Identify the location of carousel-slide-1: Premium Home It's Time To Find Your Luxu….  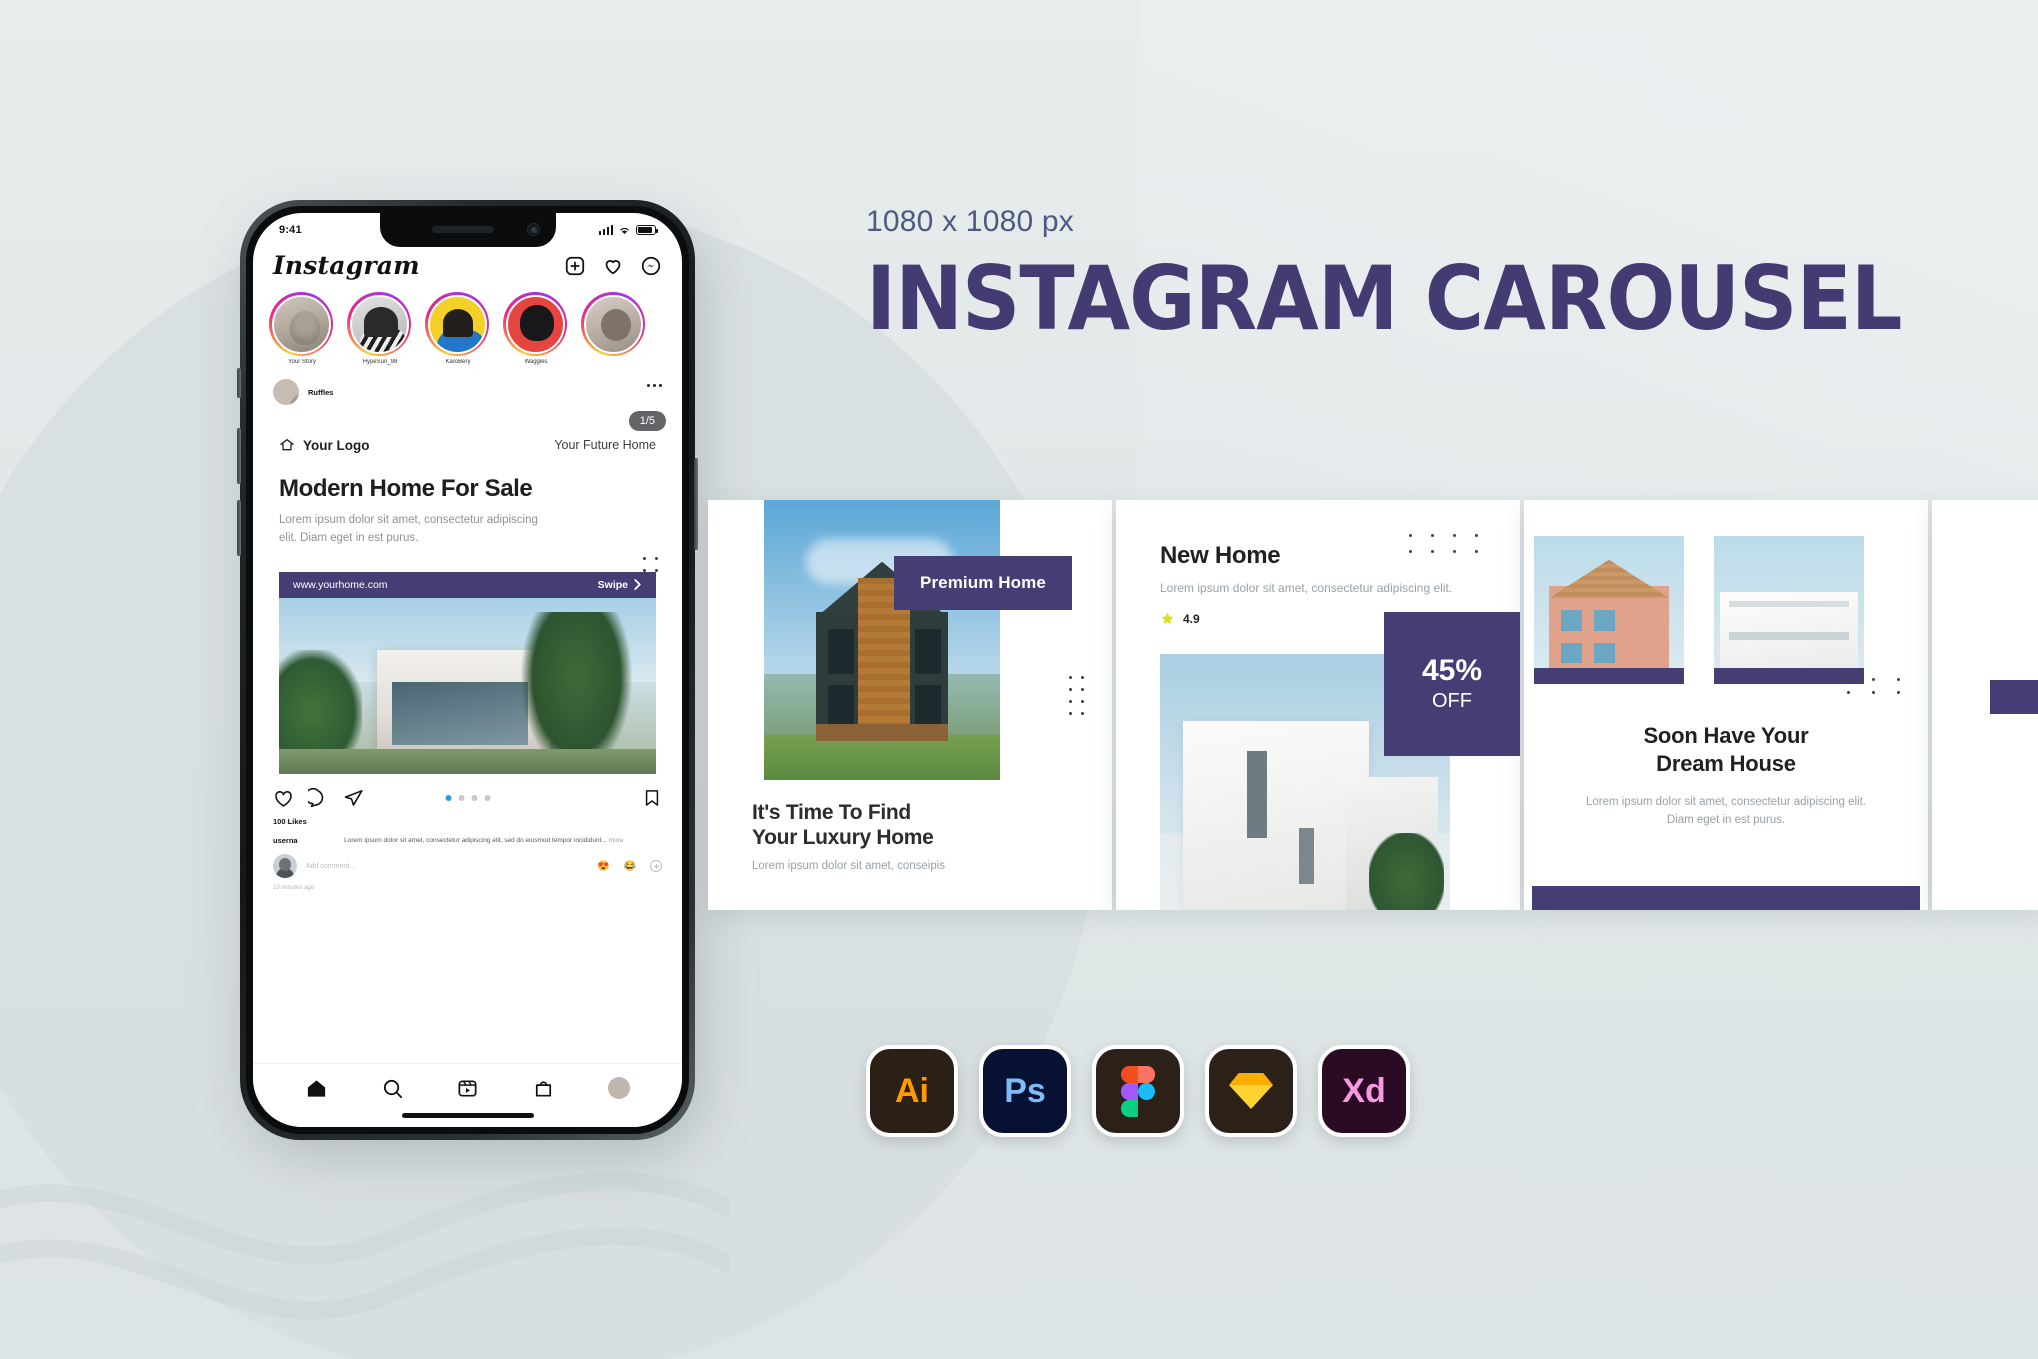
(910, 705).